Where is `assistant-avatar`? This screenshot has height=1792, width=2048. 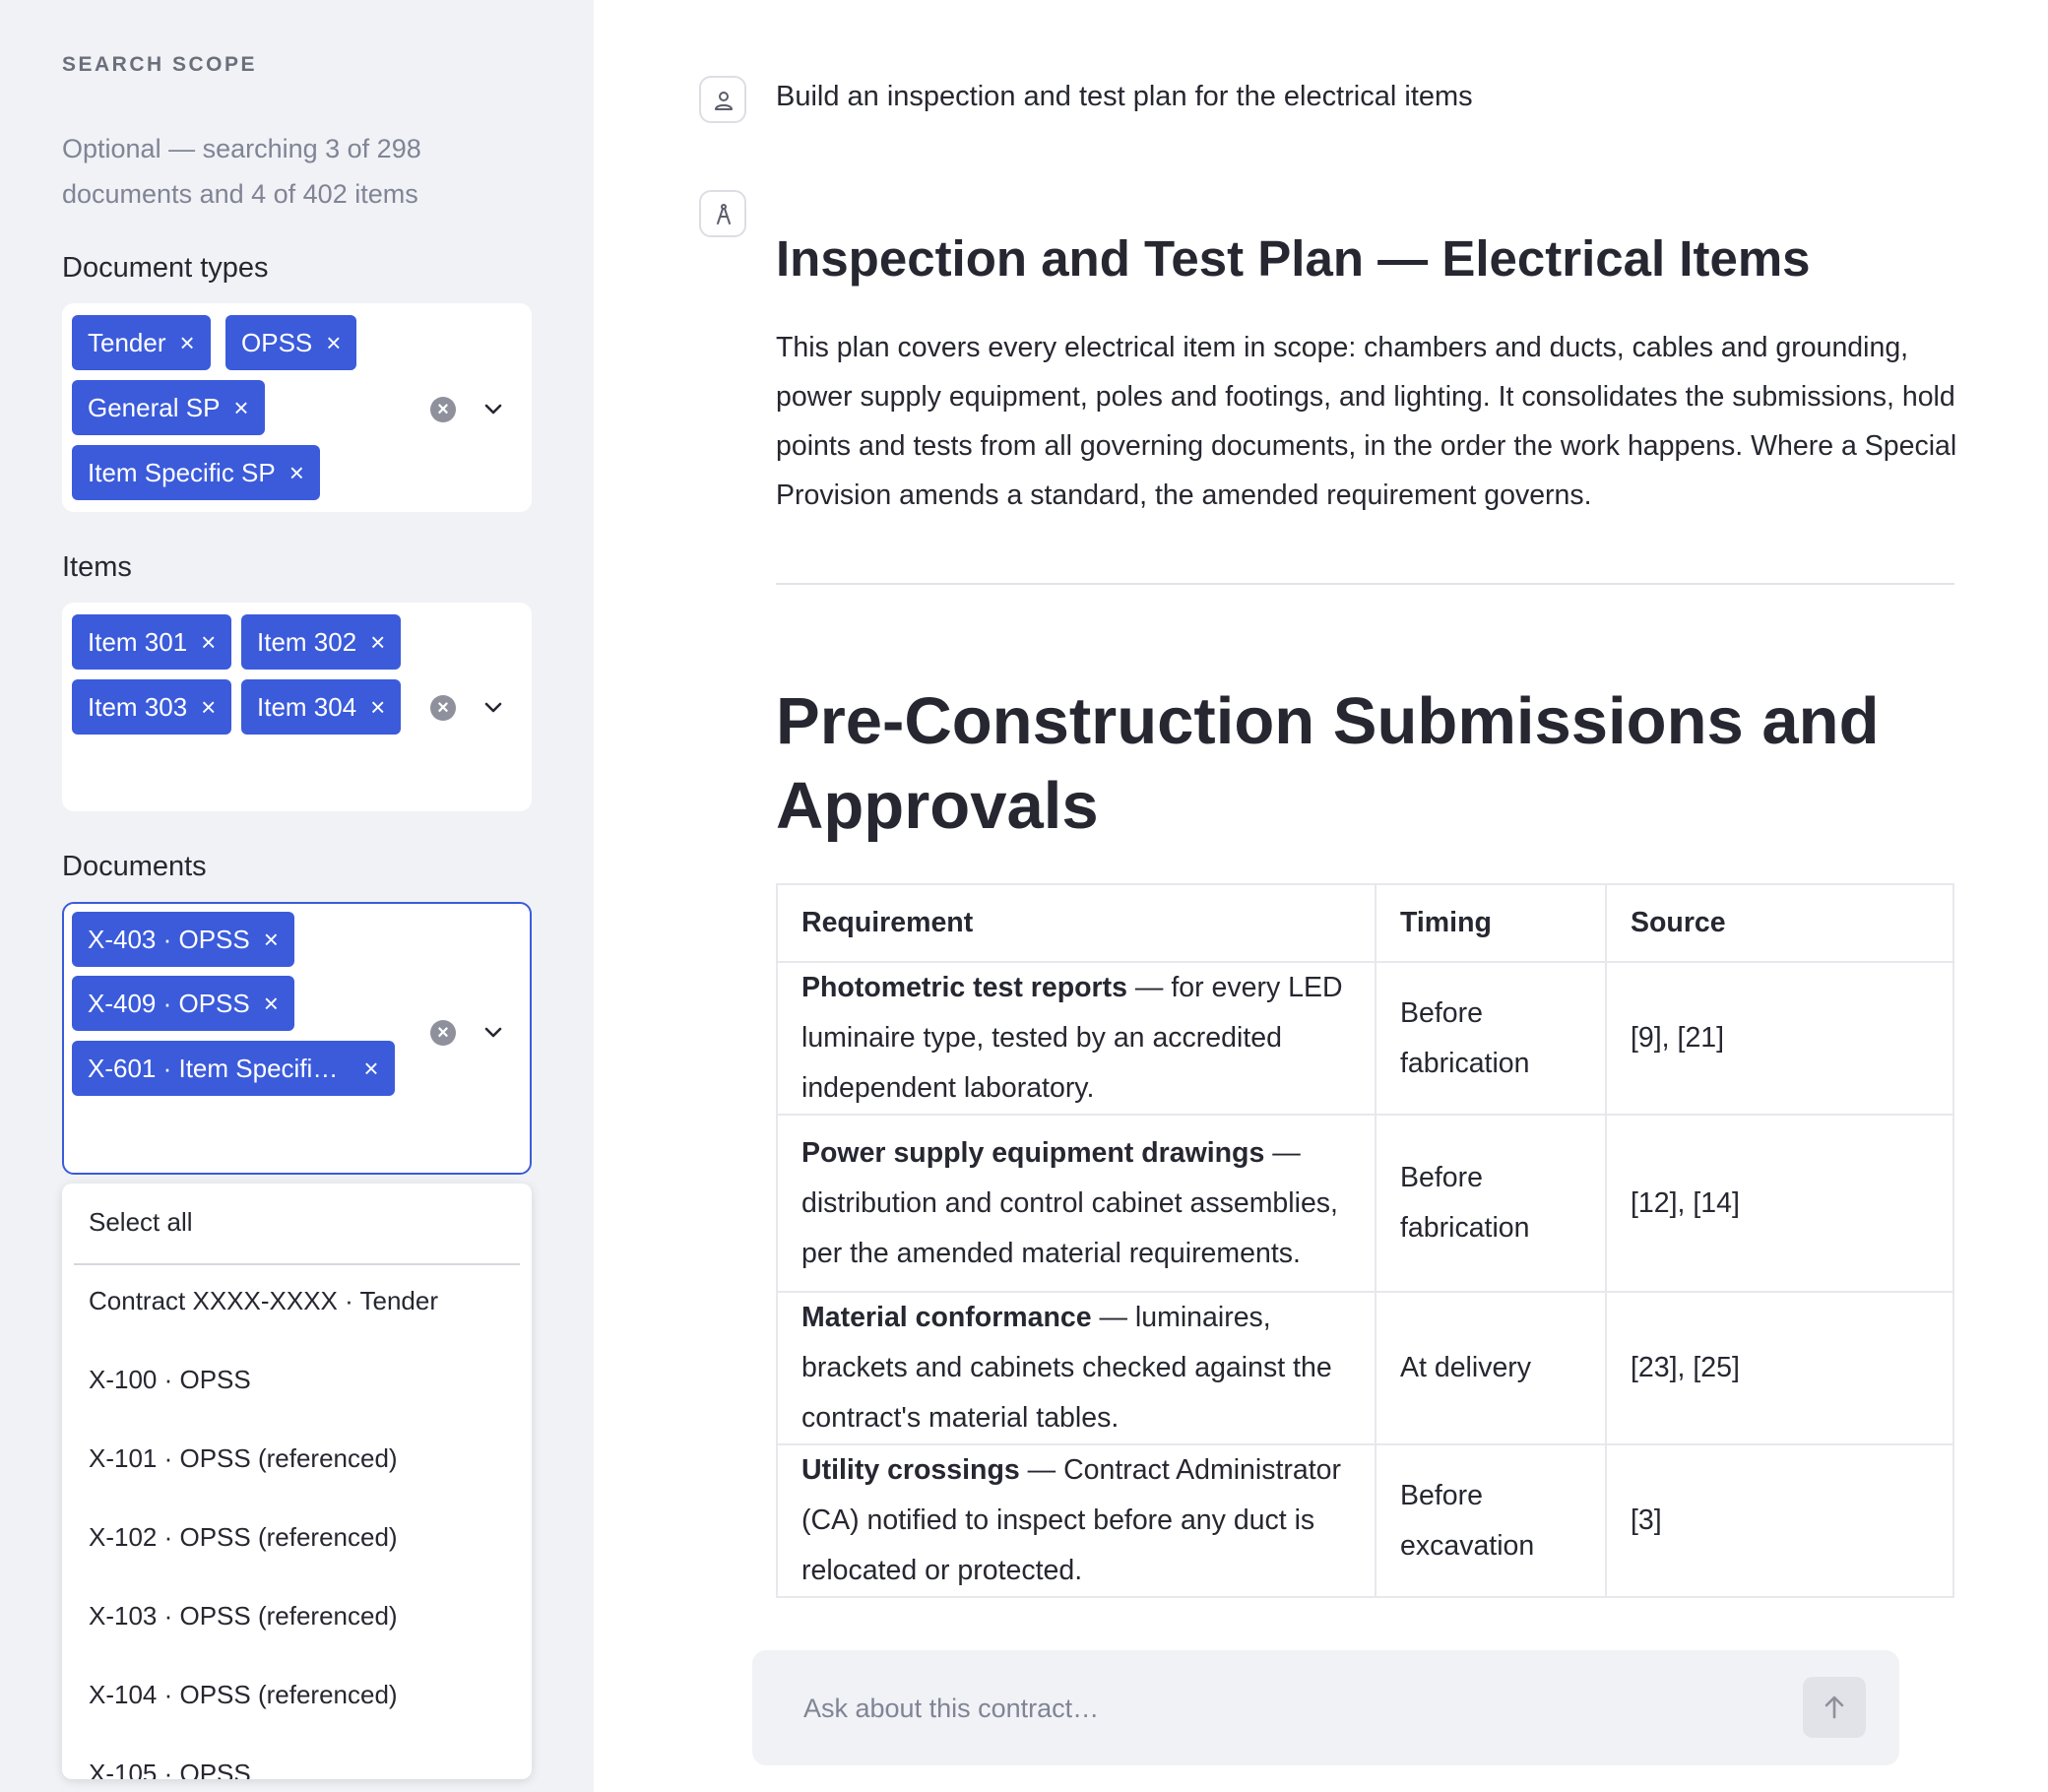
assistant-avatar is located at coordinates (722, 213).